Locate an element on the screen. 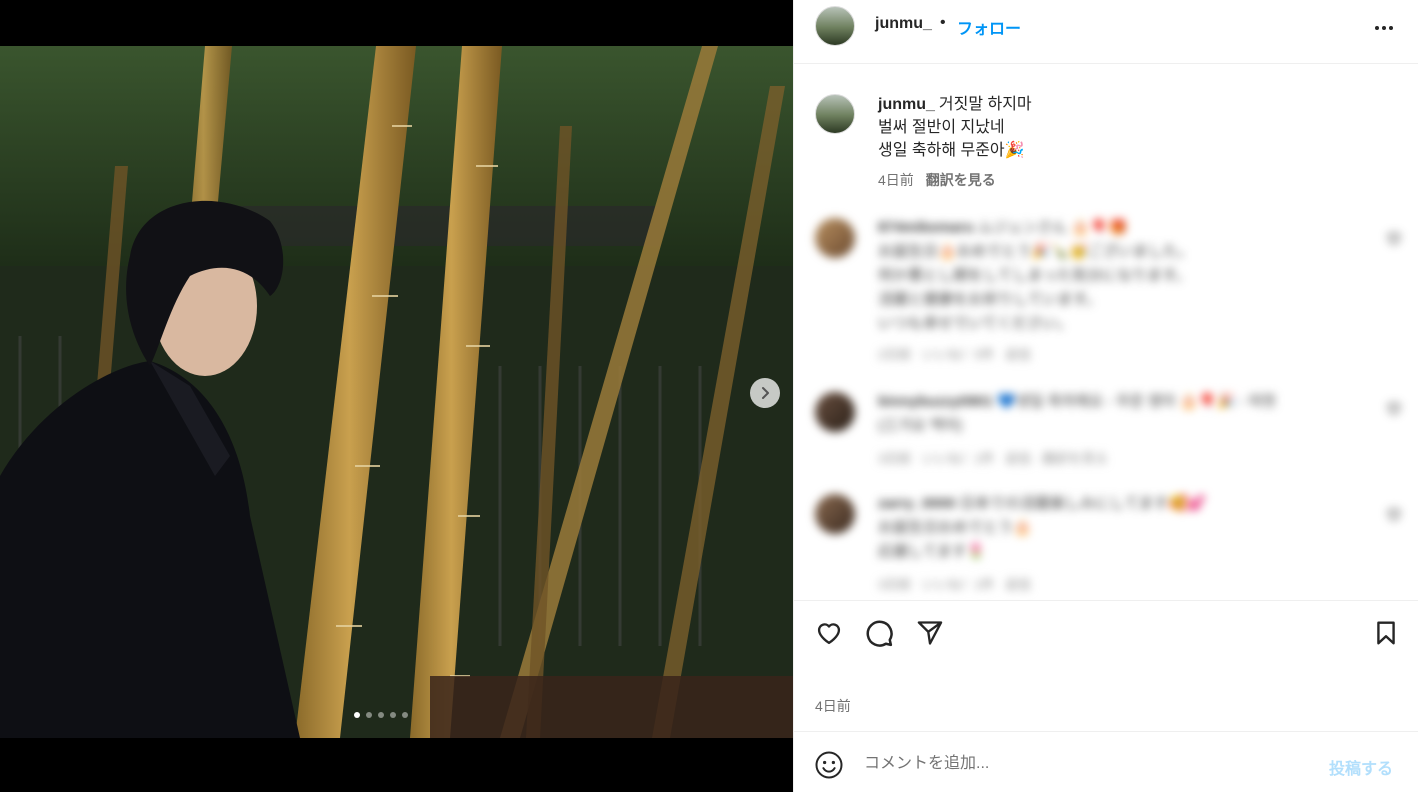  comment-icon is located at coordinates (879, 633).